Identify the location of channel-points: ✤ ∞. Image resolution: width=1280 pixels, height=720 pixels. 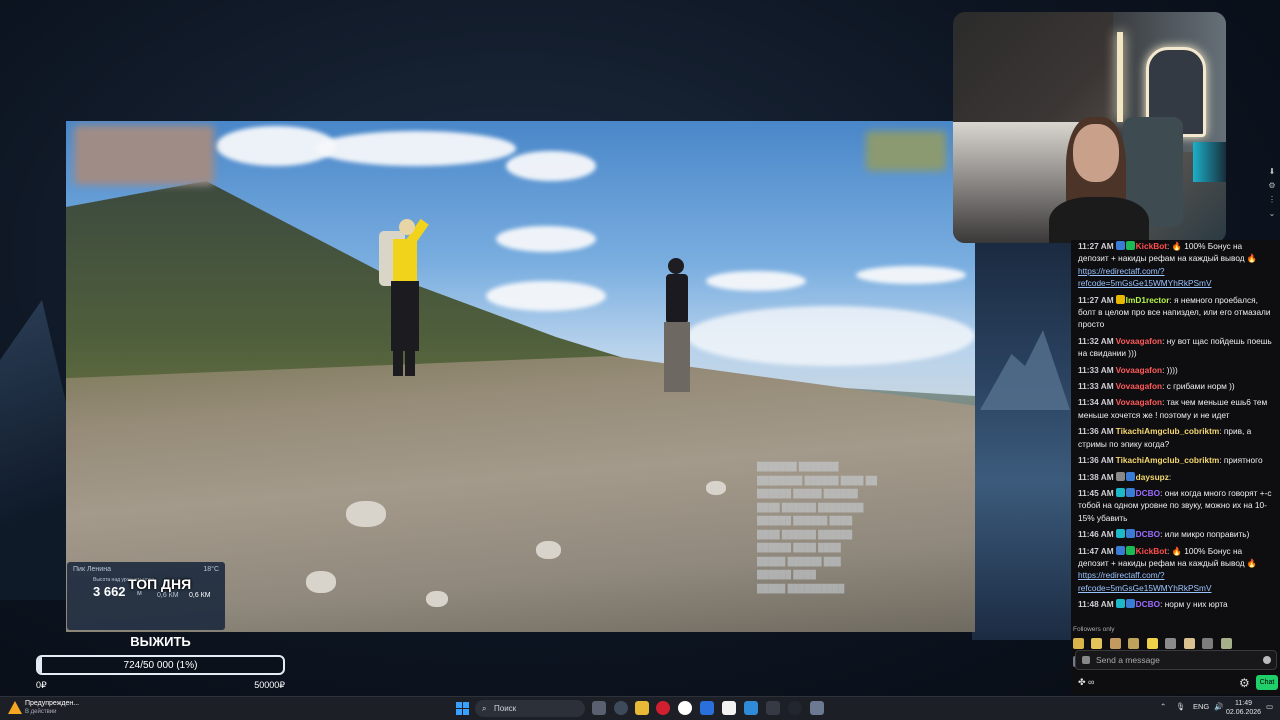
(1086, 682).